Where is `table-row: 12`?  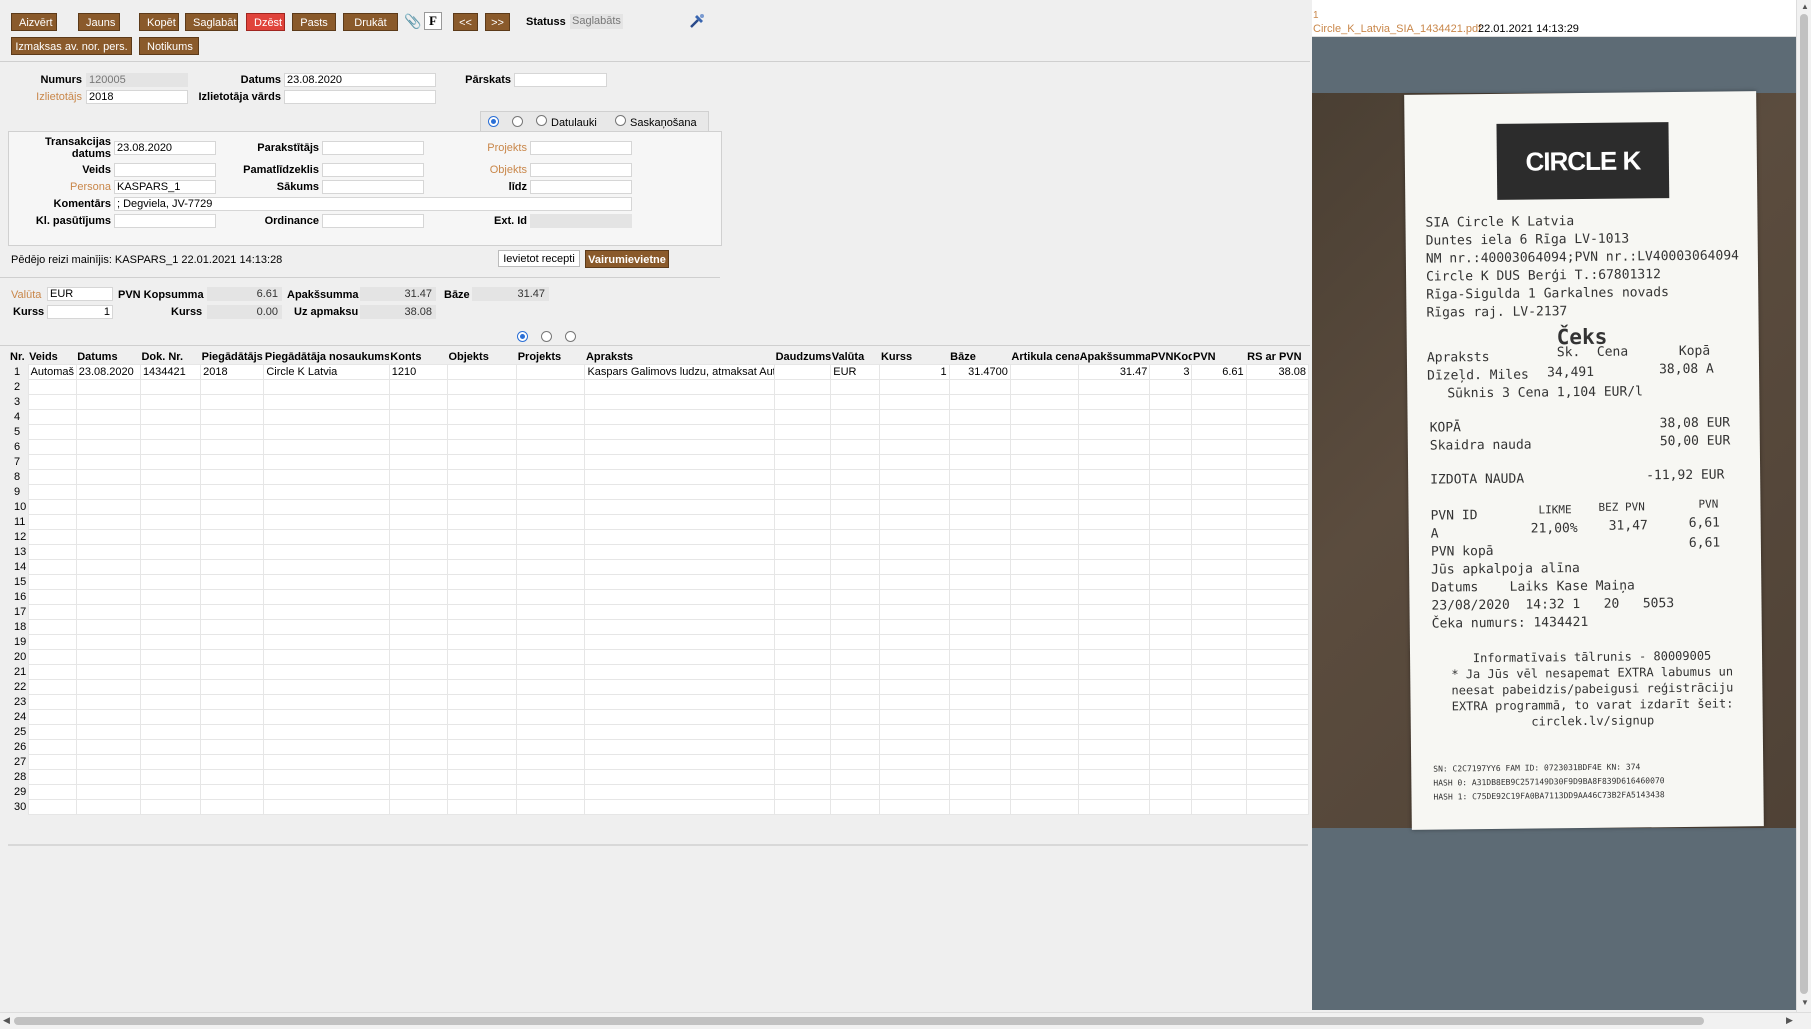 table-row: 12 is located at coordinates (659, 537).